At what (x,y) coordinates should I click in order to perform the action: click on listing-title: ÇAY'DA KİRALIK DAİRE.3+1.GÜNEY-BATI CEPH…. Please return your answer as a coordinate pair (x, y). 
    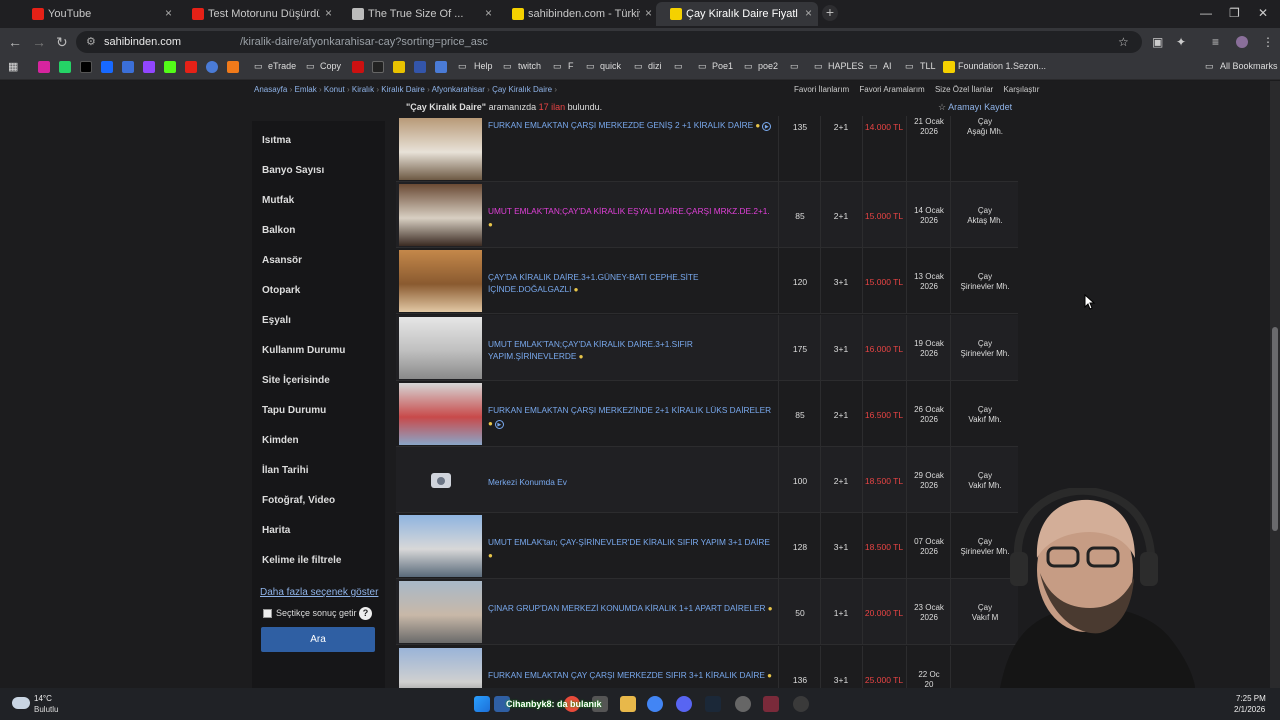
    Looking at the image, I should click on (632, 283).